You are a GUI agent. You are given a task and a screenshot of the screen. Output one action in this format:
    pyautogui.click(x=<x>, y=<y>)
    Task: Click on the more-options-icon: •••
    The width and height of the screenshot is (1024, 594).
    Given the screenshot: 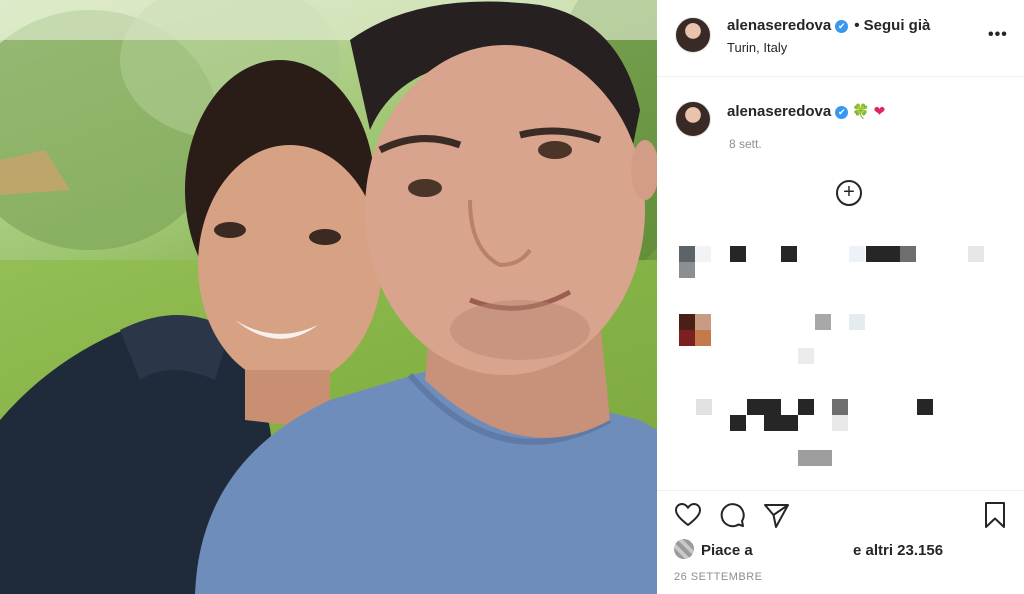 What is the action you would take?
    pyautogui.click(x=998, y=35)
    